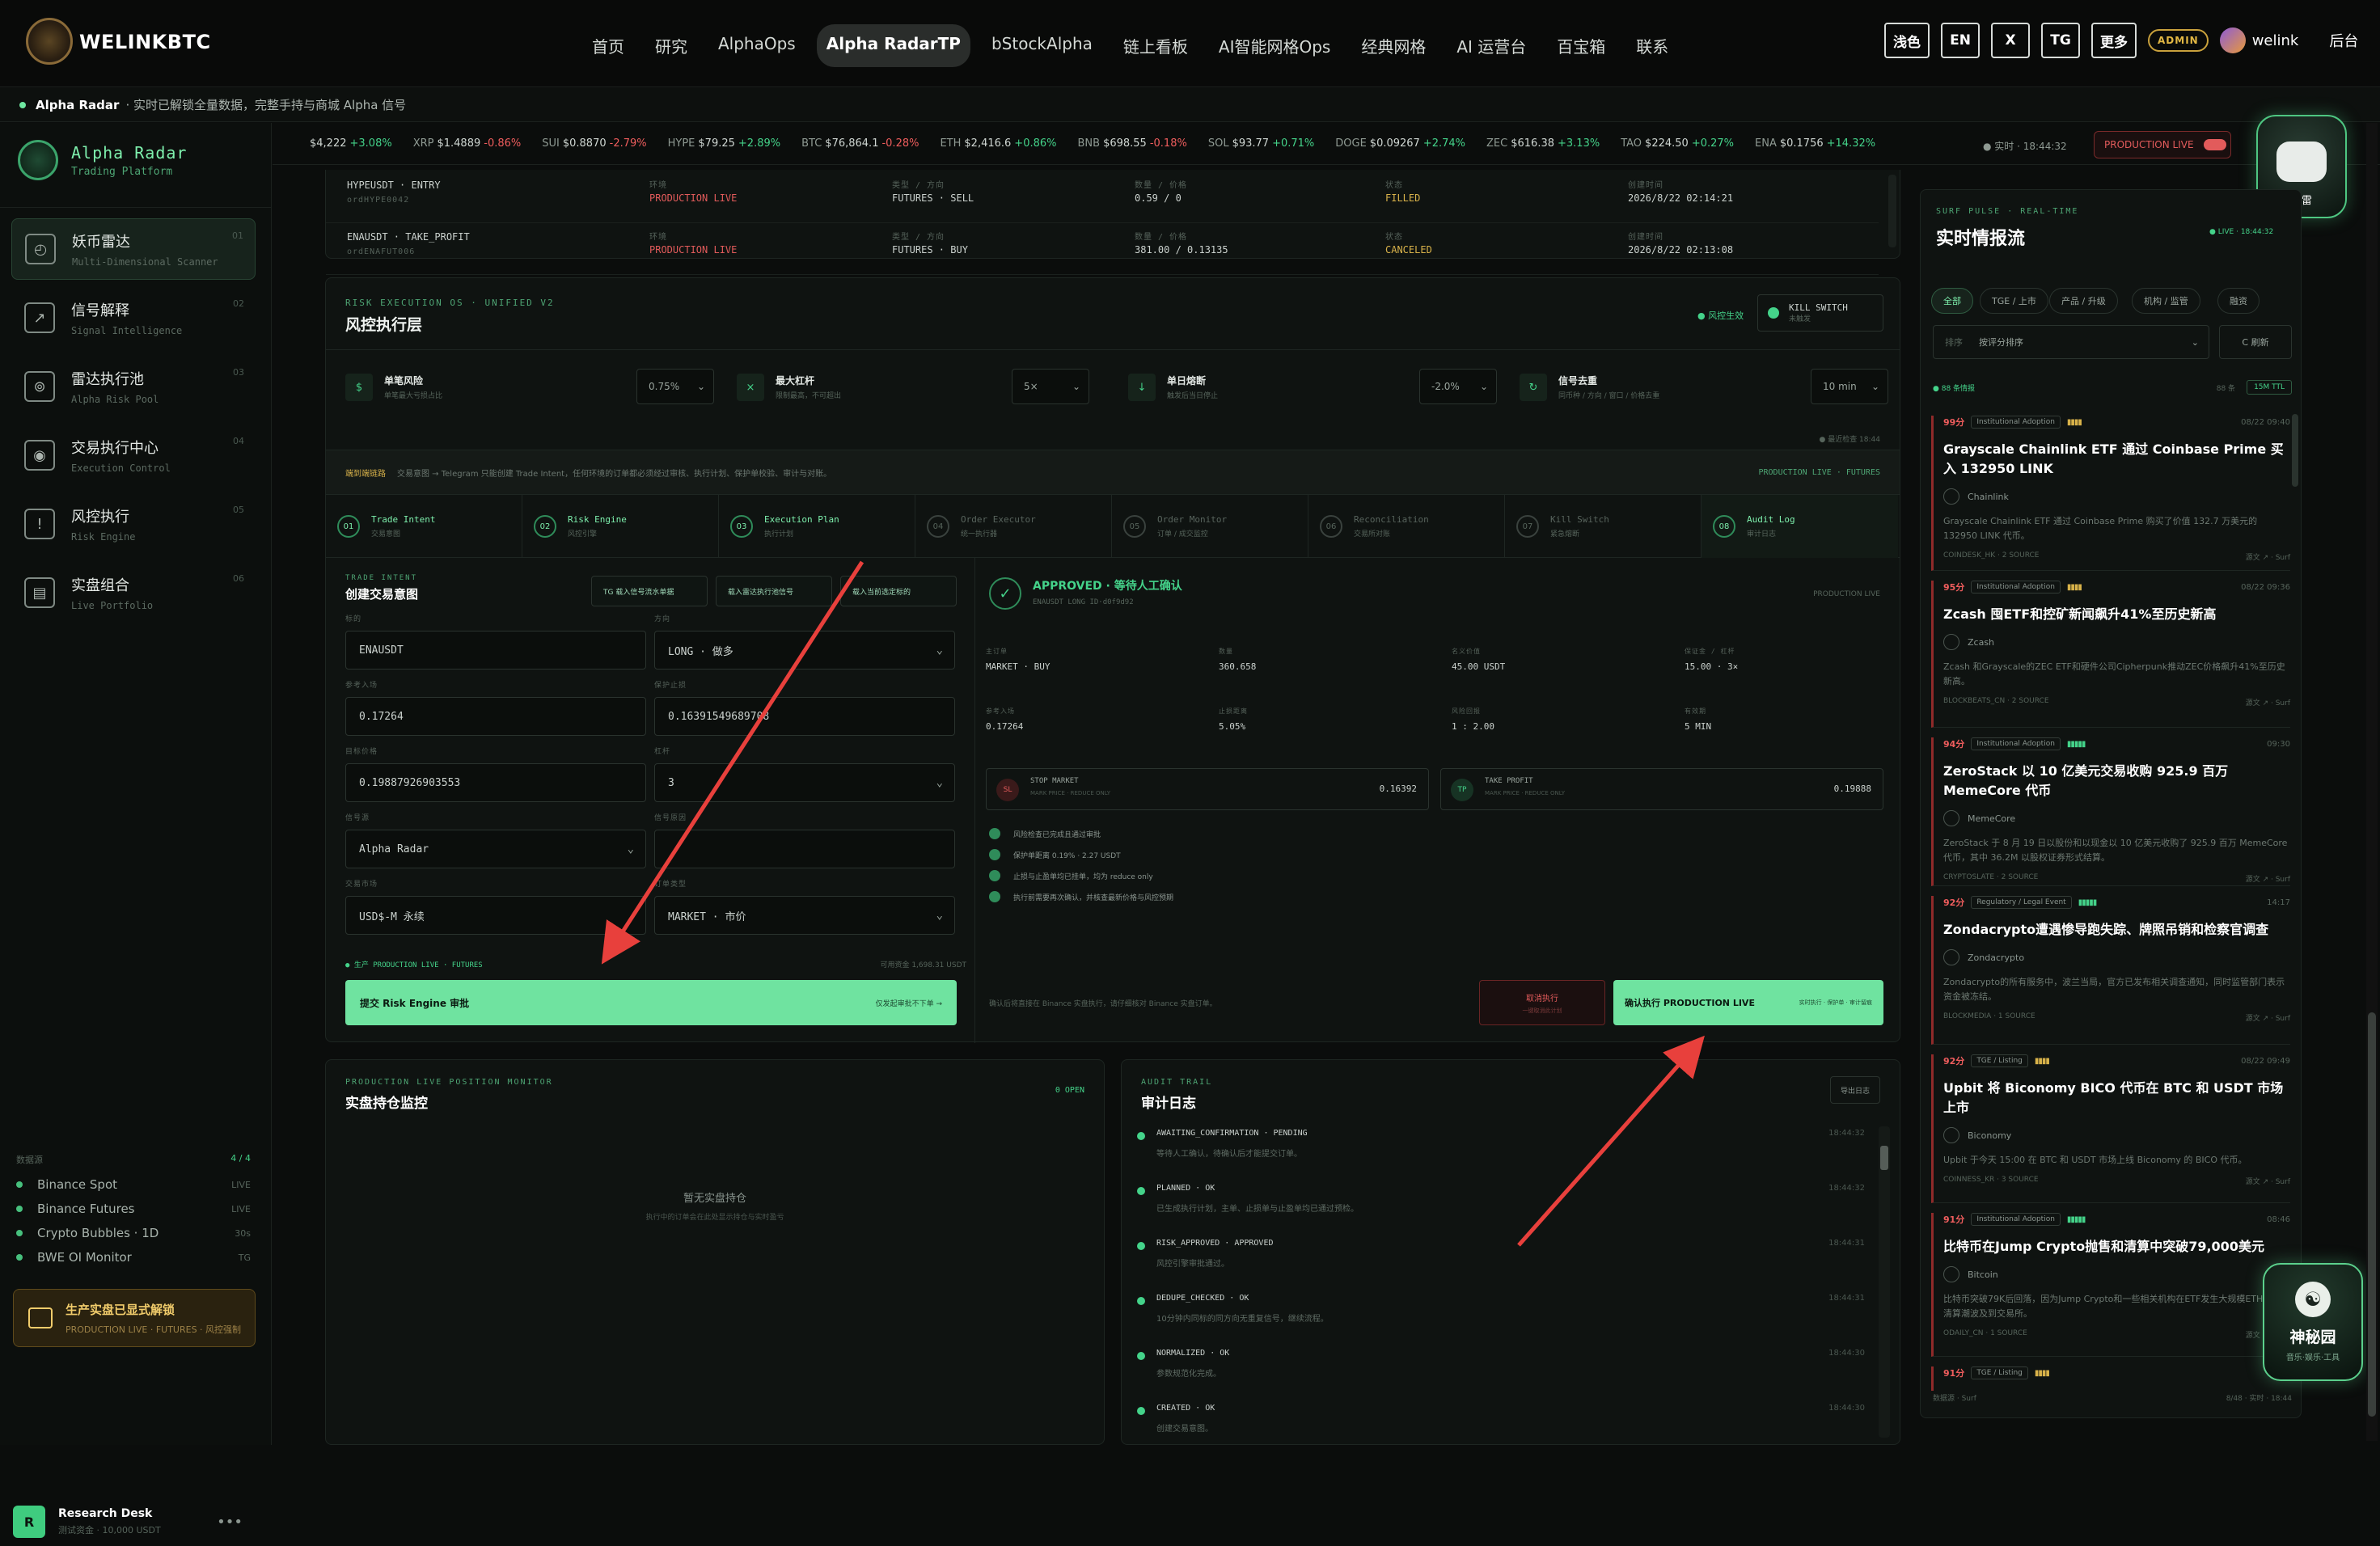 The height and width of the screenshot is (1546, 2380). What do you see at coordinates (620, 527) in the screenshot?
I see `pipeline-step: 02 Risk Engine 风控引擎` at bounding box center [620, 527].